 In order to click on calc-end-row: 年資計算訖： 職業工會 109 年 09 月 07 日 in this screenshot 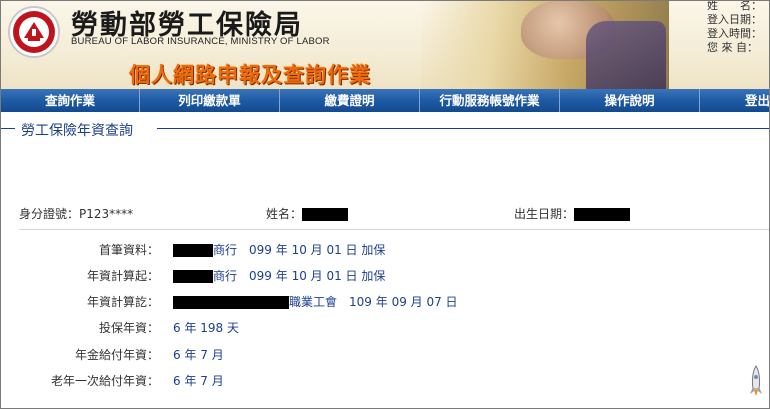, I will do `click(385, 303)`.